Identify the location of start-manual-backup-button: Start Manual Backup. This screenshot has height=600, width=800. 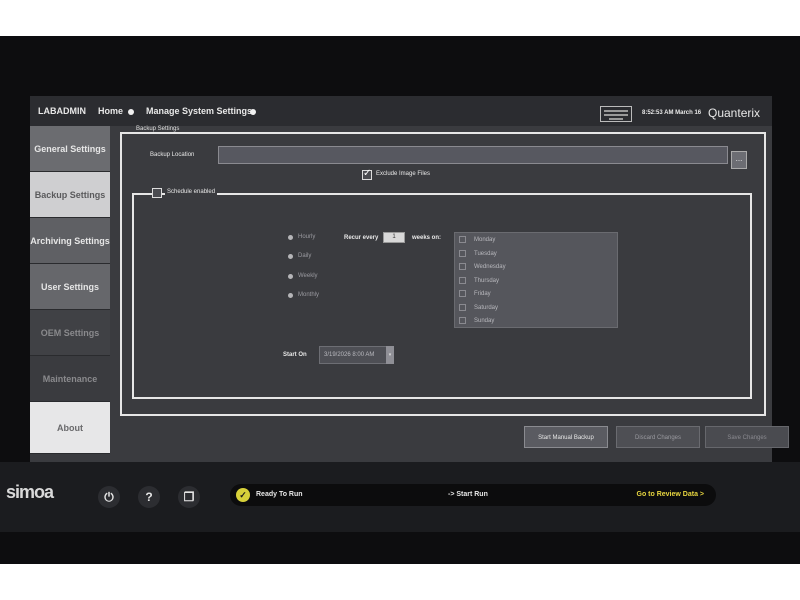
(566, 437).